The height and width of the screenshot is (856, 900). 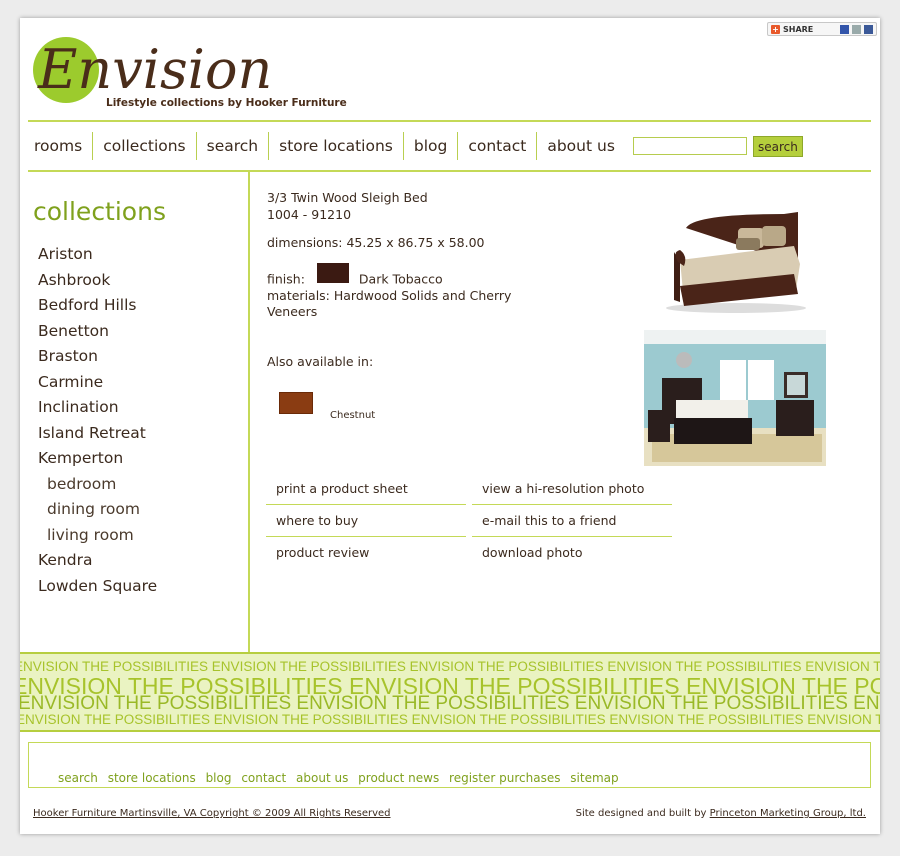 What do you see at coordinates (97, 281) in the screenshot?
I see `collection-ashbrook: Ashbrook` at bounding box center [97, 281].